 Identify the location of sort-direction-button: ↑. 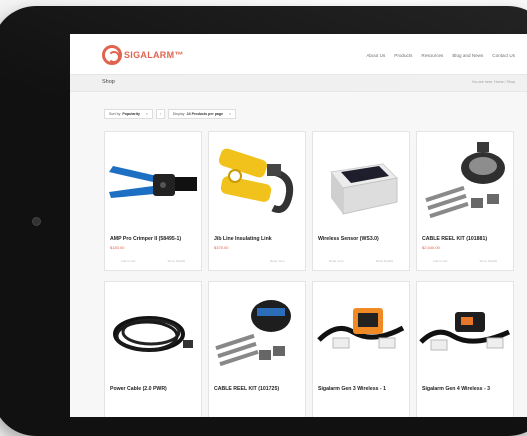
(160, 114).